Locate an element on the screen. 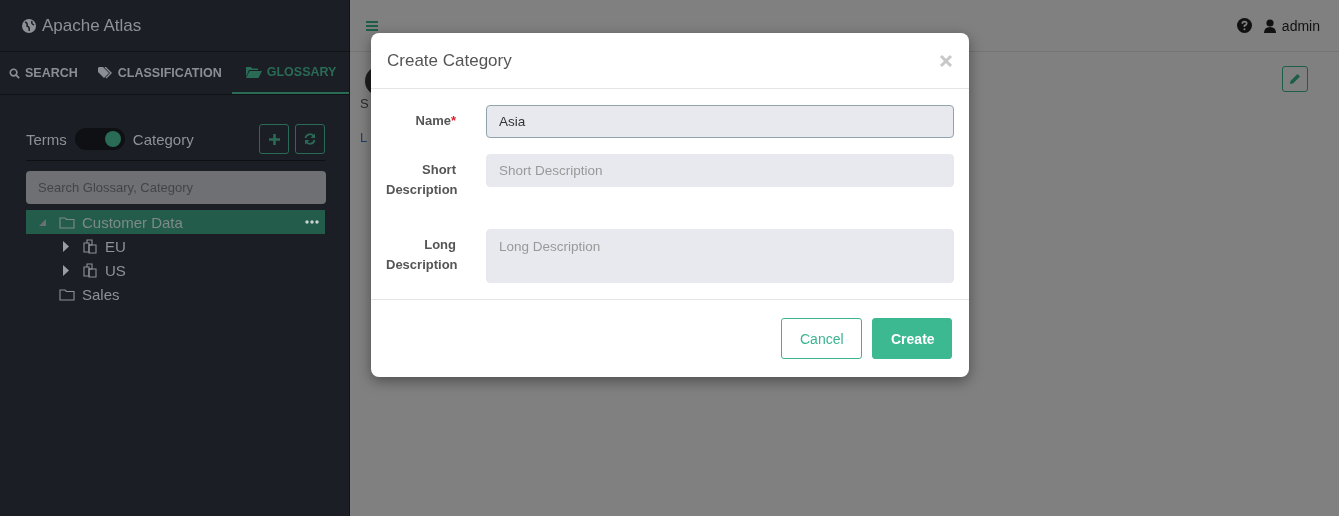  tag-icon is located at coordinates (105, 73).